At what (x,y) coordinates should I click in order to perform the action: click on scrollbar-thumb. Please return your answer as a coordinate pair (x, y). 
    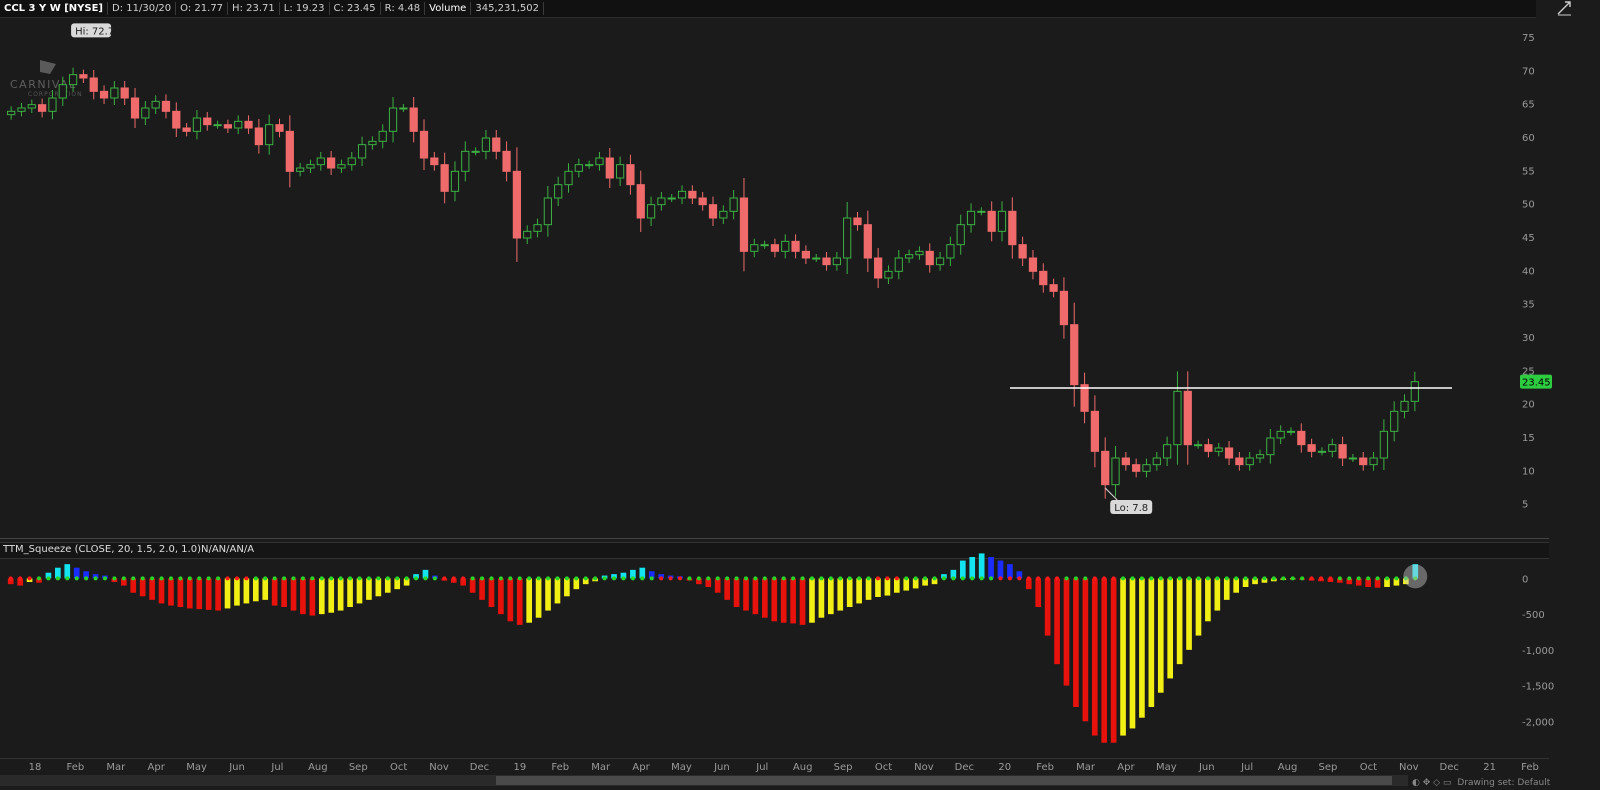
    Looking at the image, I should click on (944, 780).